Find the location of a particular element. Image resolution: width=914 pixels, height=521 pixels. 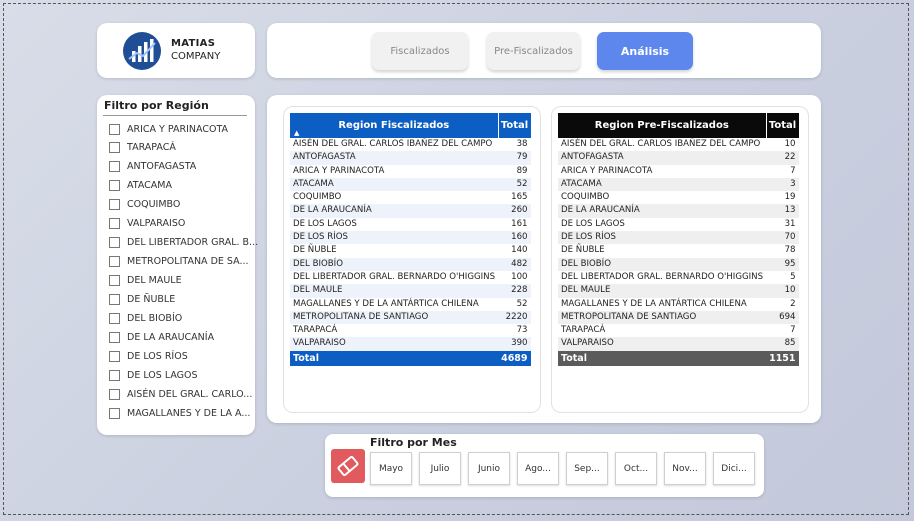

prefiscalizados-table-row: DE LOS LAGOS 31 is located at coordinates (678, 224).